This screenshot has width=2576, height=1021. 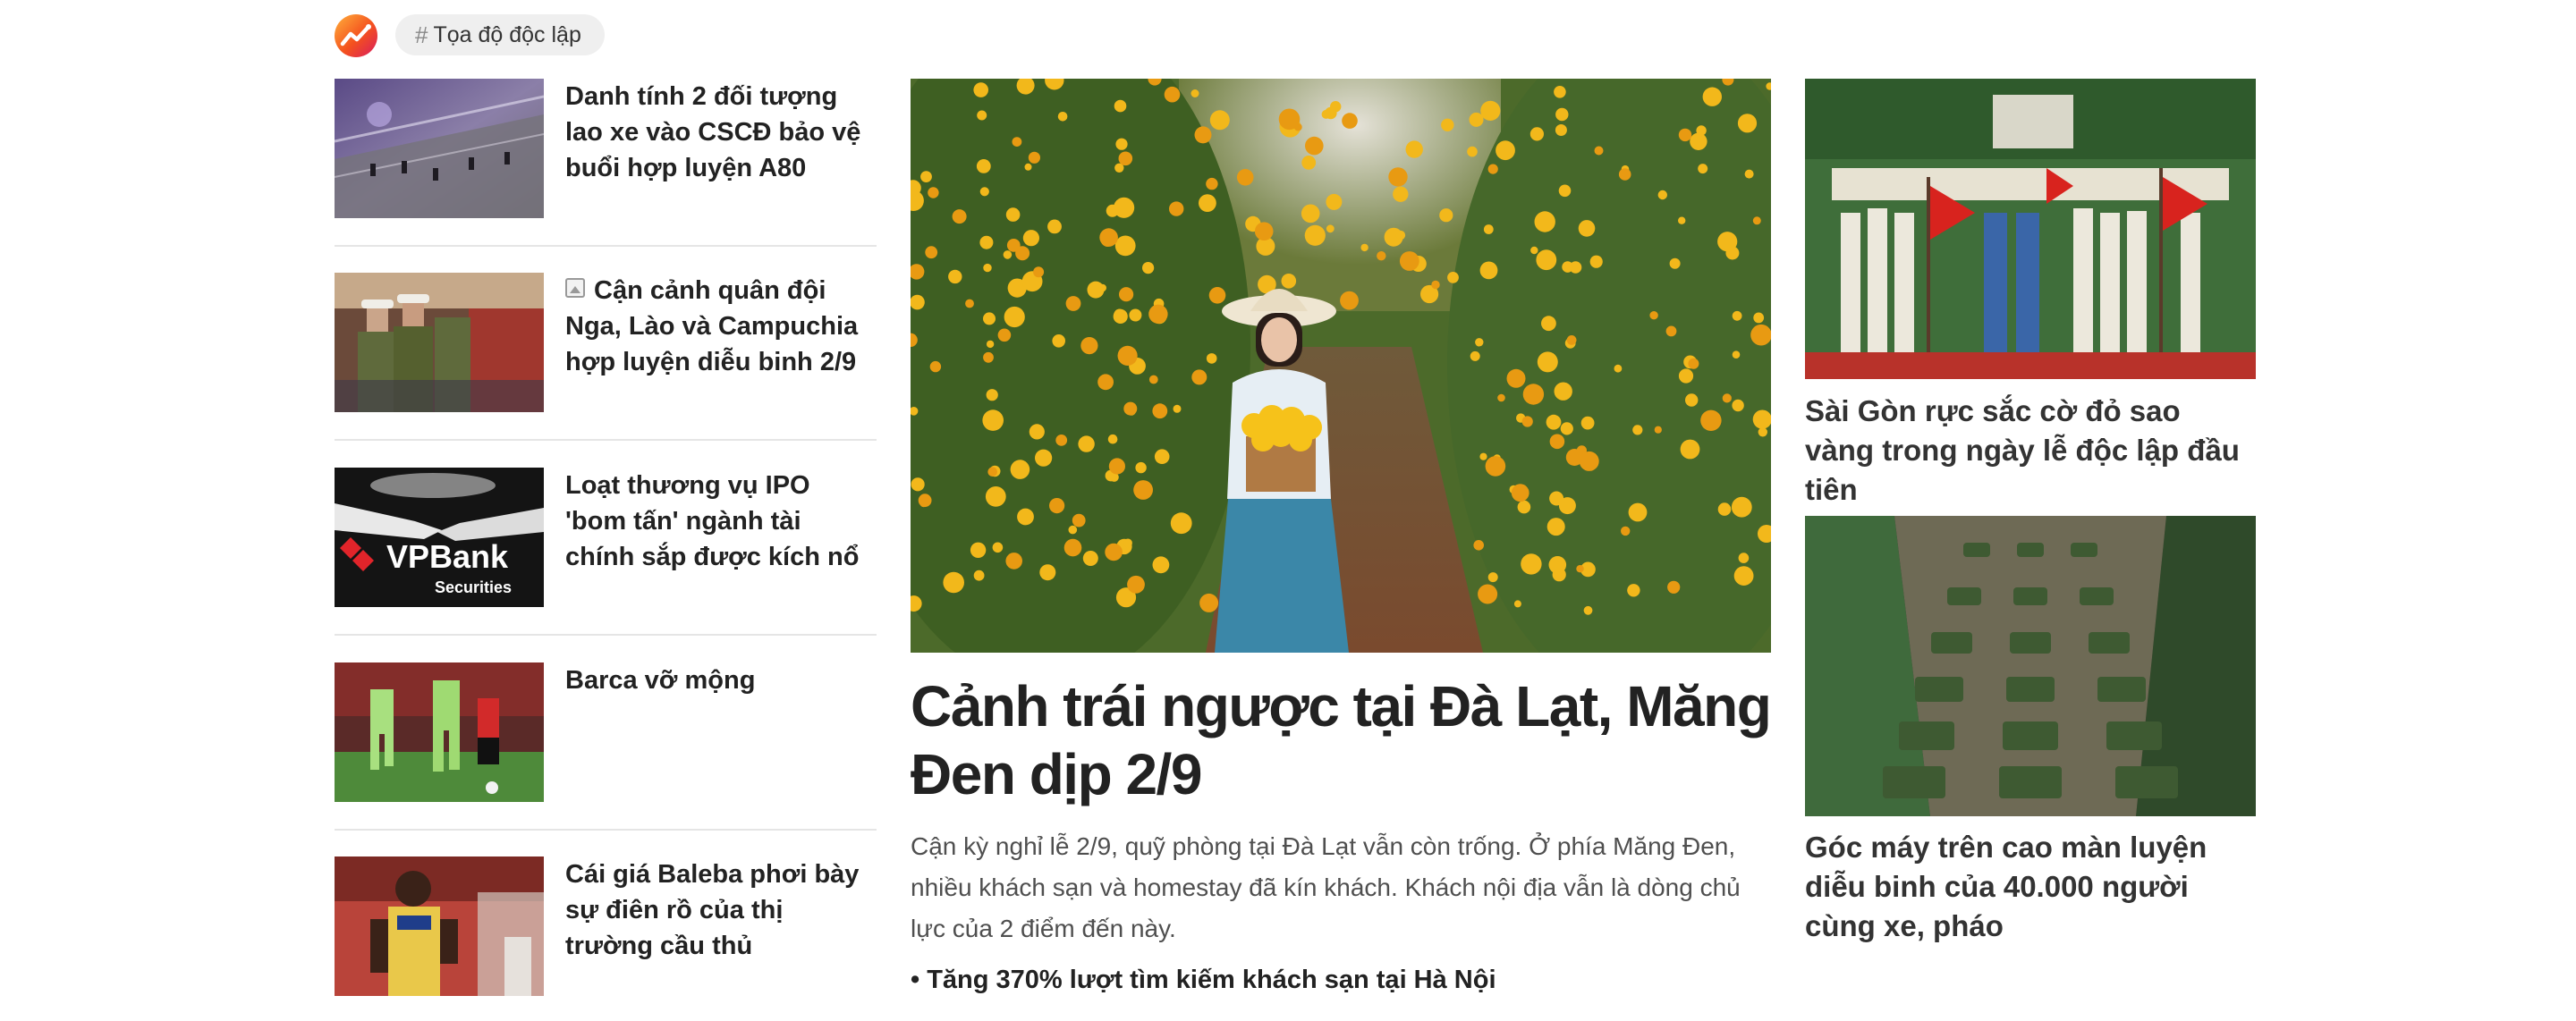 I want to click on gallery-icon, so click(x=575, y=288).